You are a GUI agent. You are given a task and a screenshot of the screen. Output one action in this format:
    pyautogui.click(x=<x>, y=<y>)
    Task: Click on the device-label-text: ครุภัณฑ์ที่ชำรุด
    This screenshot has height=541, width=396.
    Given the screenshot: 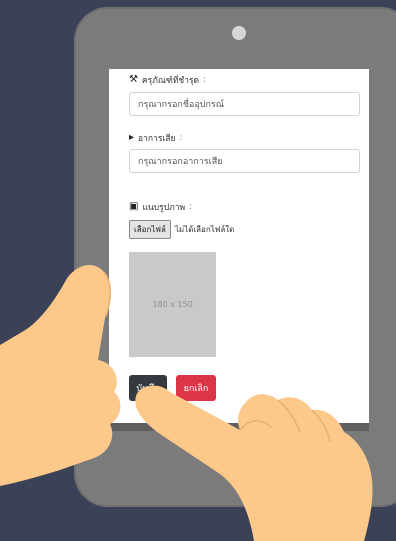 What is the action you would take?
    pyautogui.click(x=170, y=81)
    